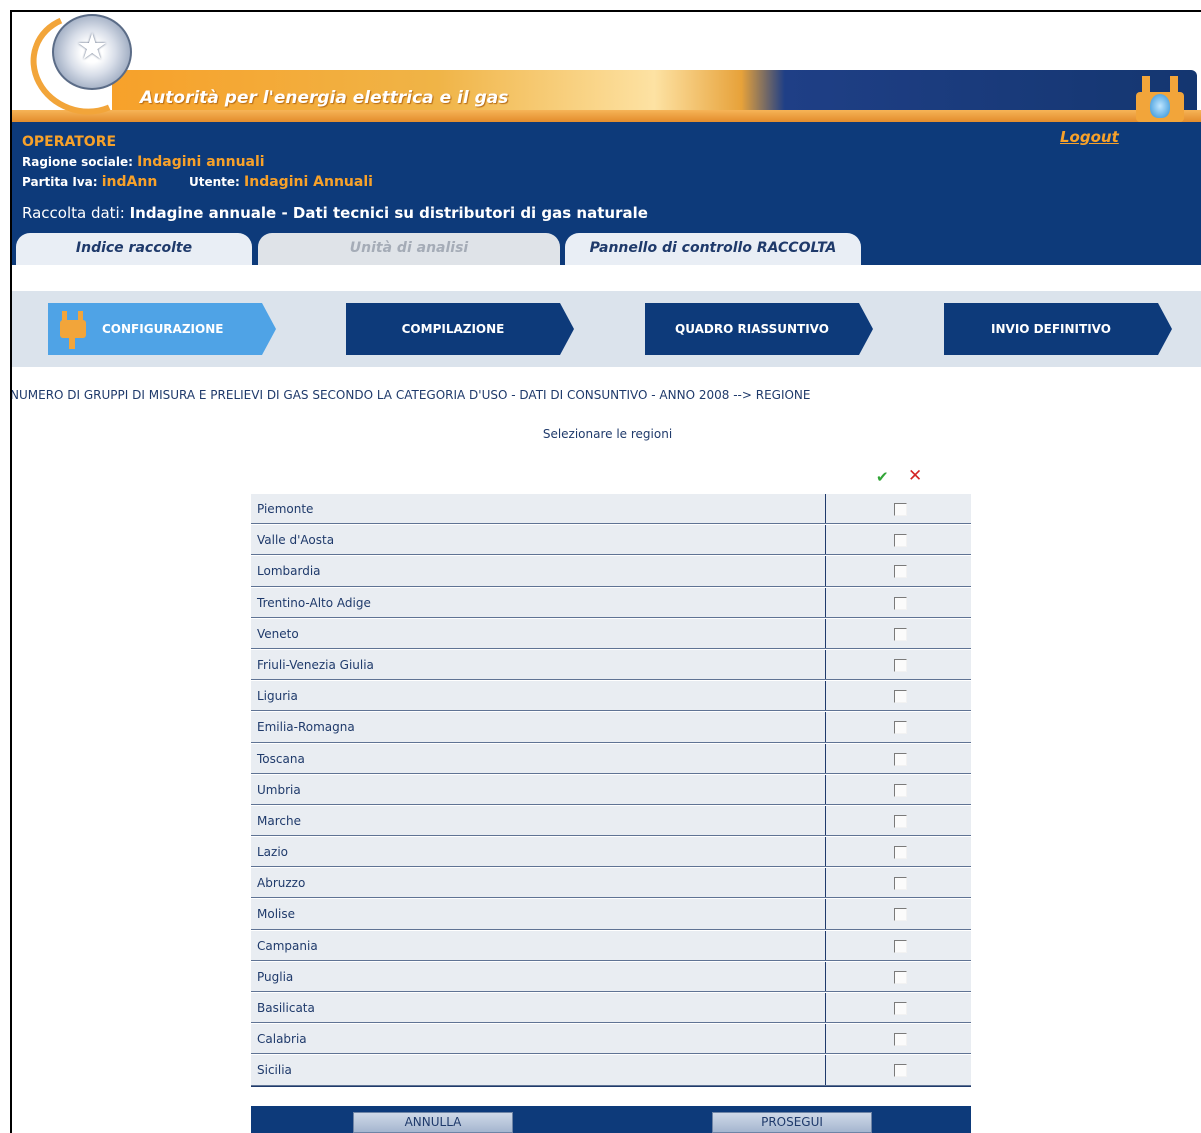 The image size is (1201, 1133). Describe the element at coordinates (281, 883) in the screenshot. I see `region-name: Abruzzo` at that location.